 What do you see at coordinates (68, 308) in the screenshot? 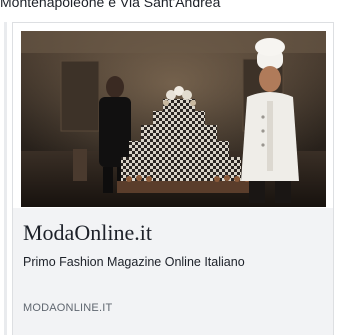
I see `link-domain: MODAONLINE.IT` at bounding box center [68, 308].